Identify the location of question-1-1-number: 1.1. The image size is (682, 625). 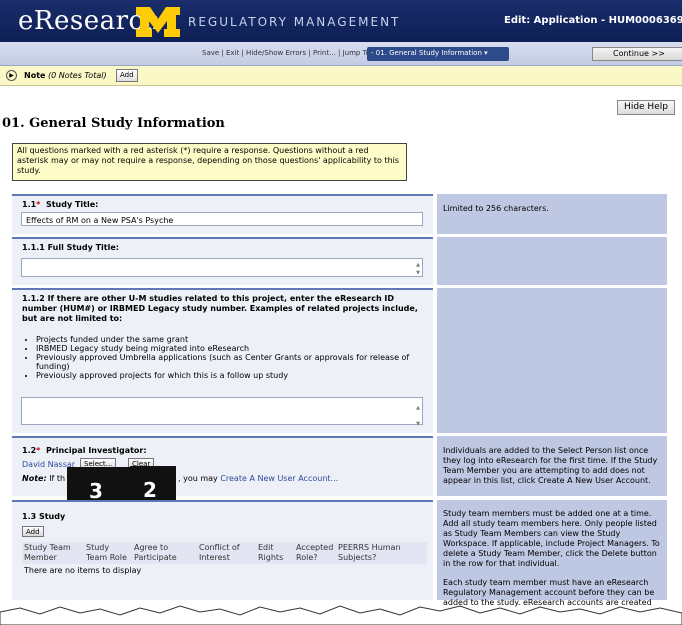
(29, 204).